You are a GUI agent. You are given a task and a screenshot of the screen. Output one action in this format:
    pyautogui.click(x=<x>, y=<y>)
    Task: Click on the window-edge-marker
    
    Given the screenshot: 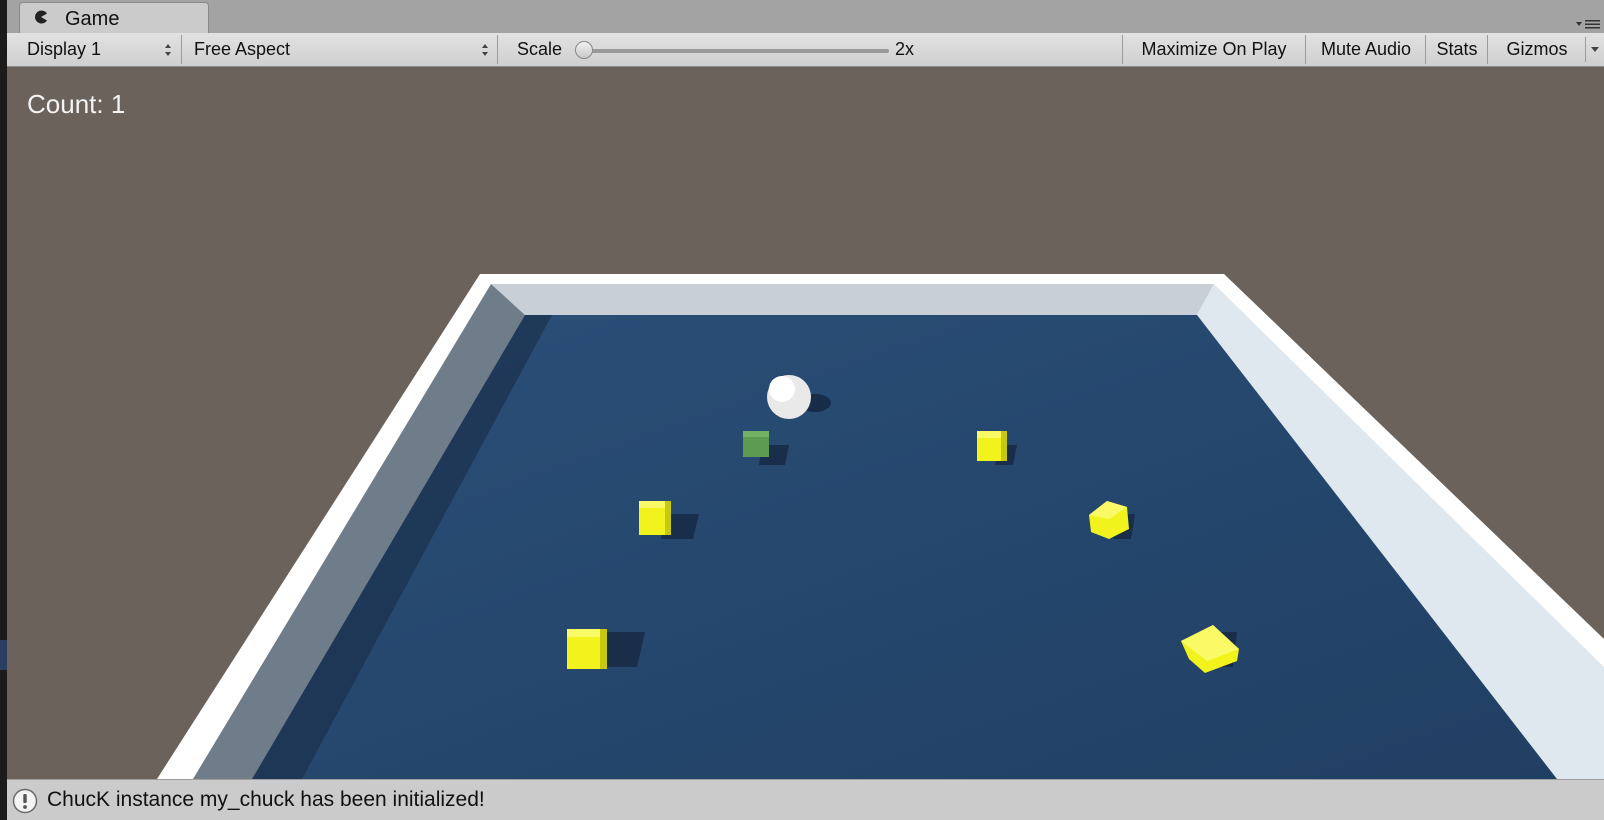 What is the action you would take?
    pyautogui.click(x=3, y=655)
    